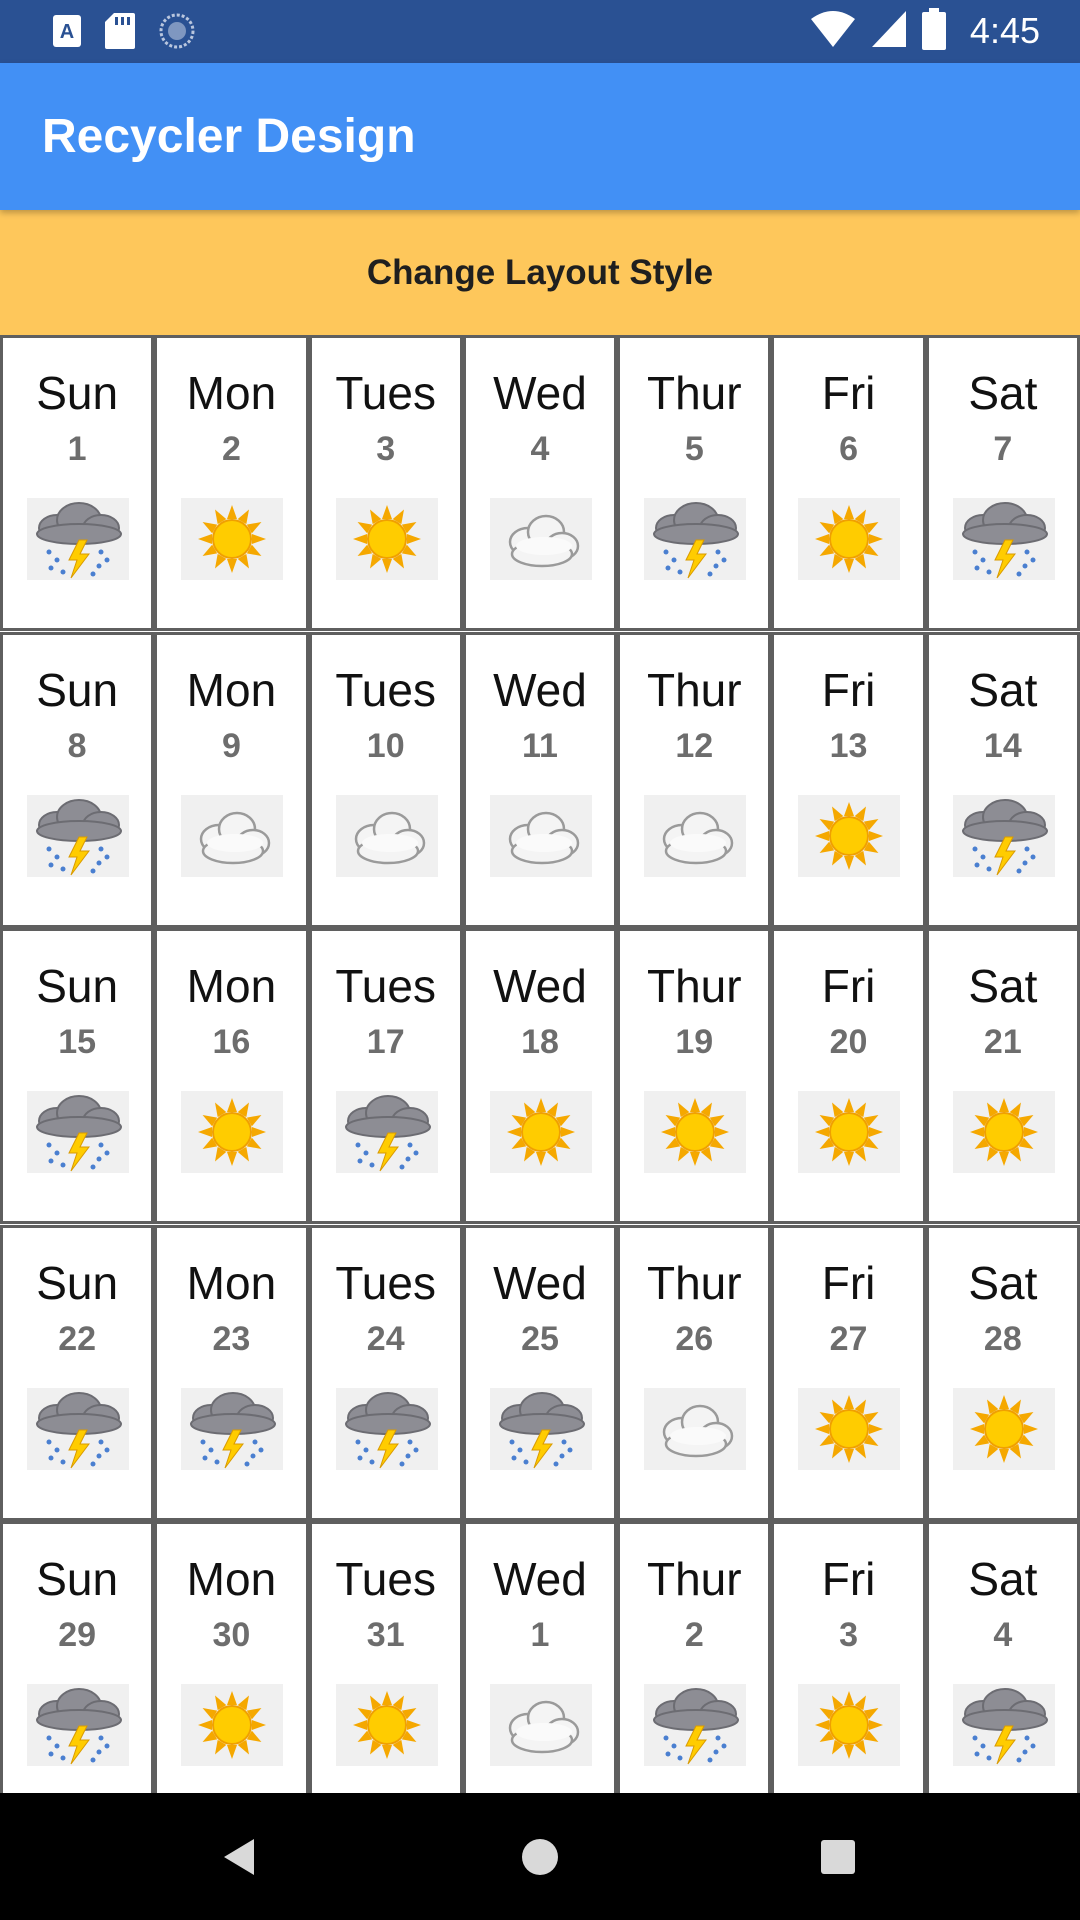 This screenshot has width=1080, height=1920. I want to click on day-cell: Fri 27, so click(848, 1372).